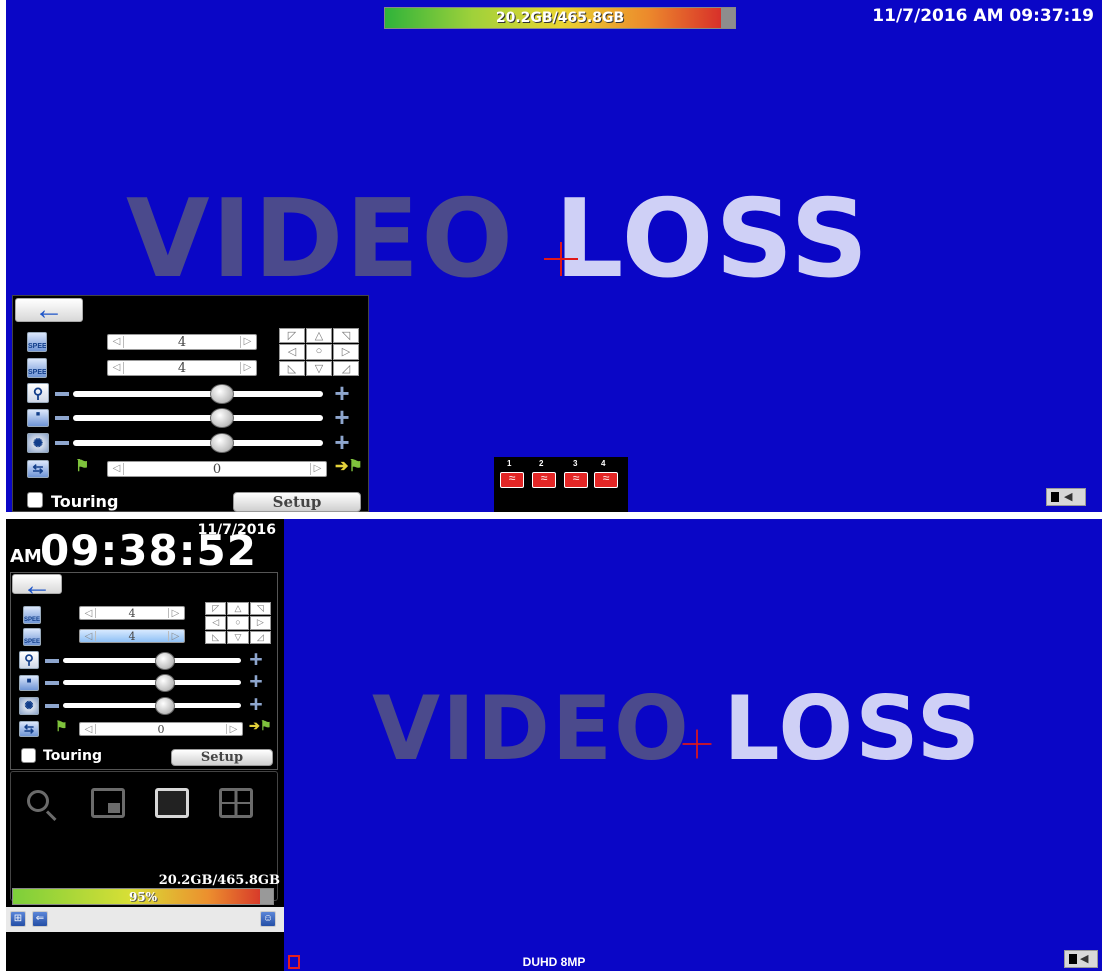  What do you see at coordinates (42, 805) in the screenshot?
I see `search-icon` at bounding box center [42, 805].